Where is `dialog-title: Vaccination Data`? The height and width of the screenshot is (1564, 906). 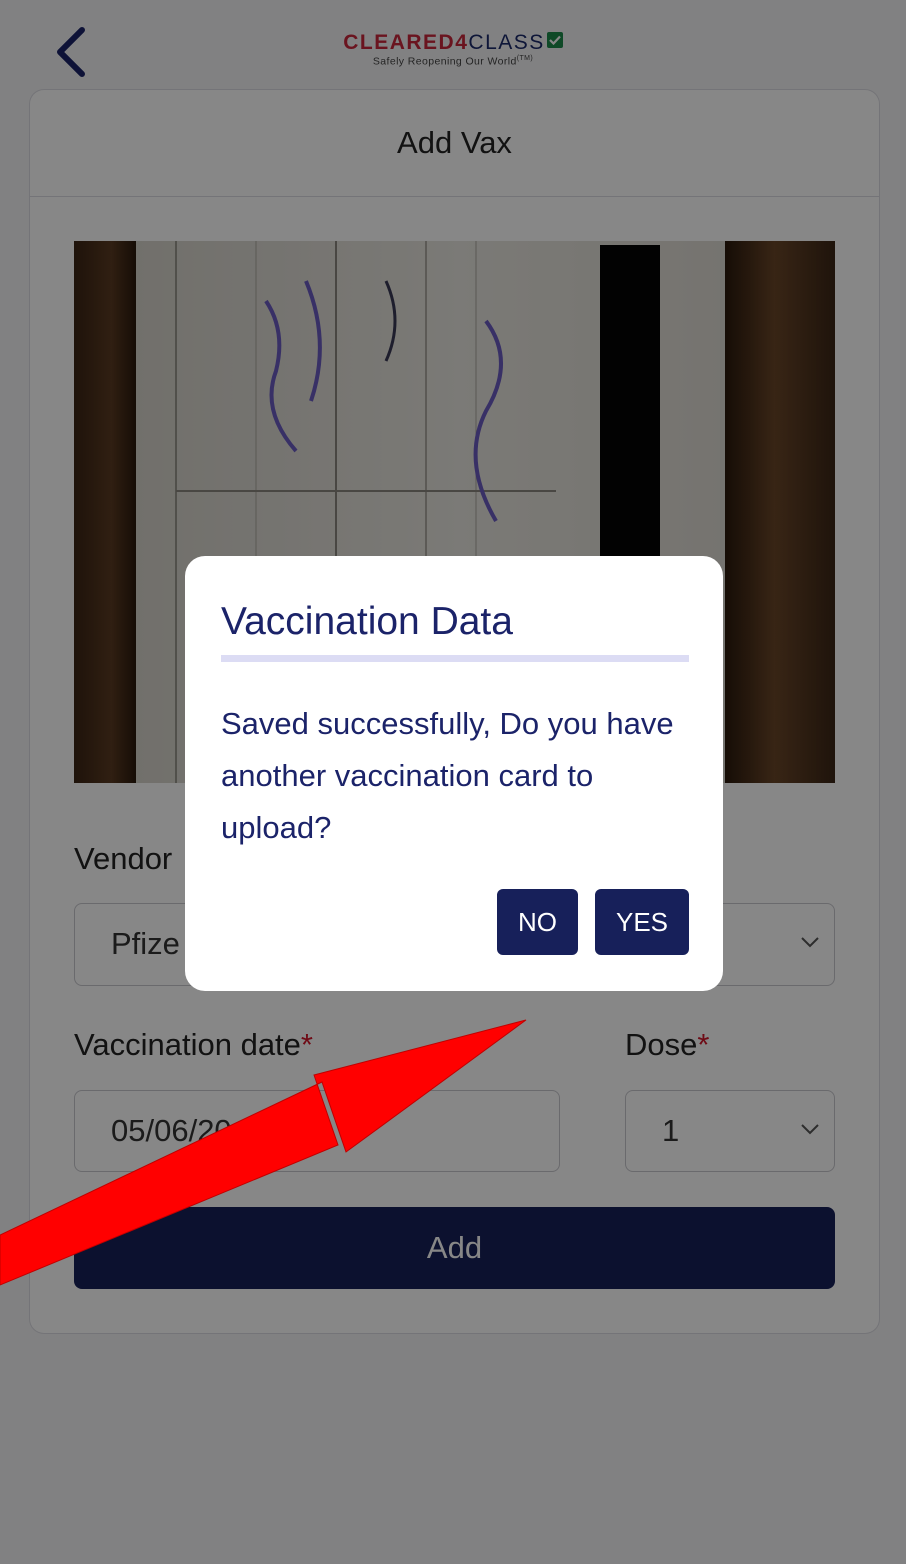 dialog-title: Vaccination Data is located at coordinates (367, 621).